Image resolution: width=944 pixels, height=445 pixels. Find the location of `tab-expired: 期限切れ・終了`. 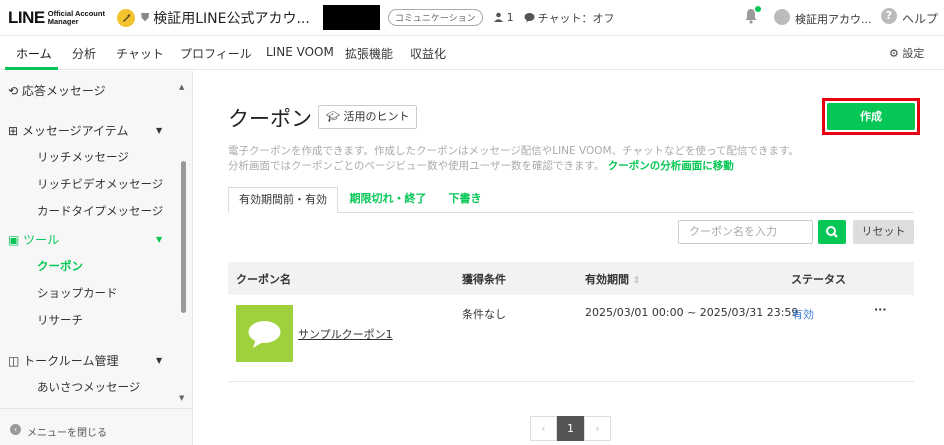

tab-expired: 期限切れ・終了 is located at coordinates (388, 200).